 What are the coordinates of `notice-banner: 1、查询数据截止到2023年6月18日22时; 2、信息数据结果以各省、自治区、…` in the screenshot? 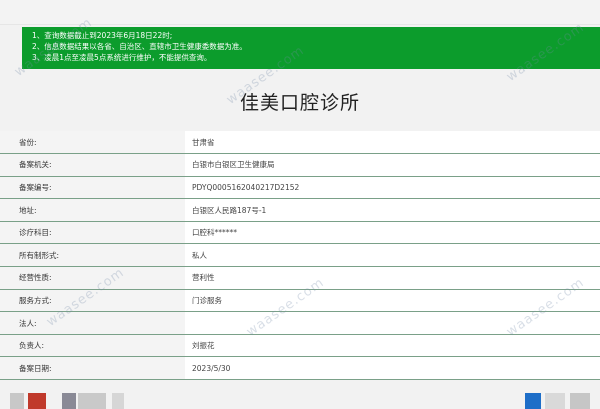 It's located at (311, 48).